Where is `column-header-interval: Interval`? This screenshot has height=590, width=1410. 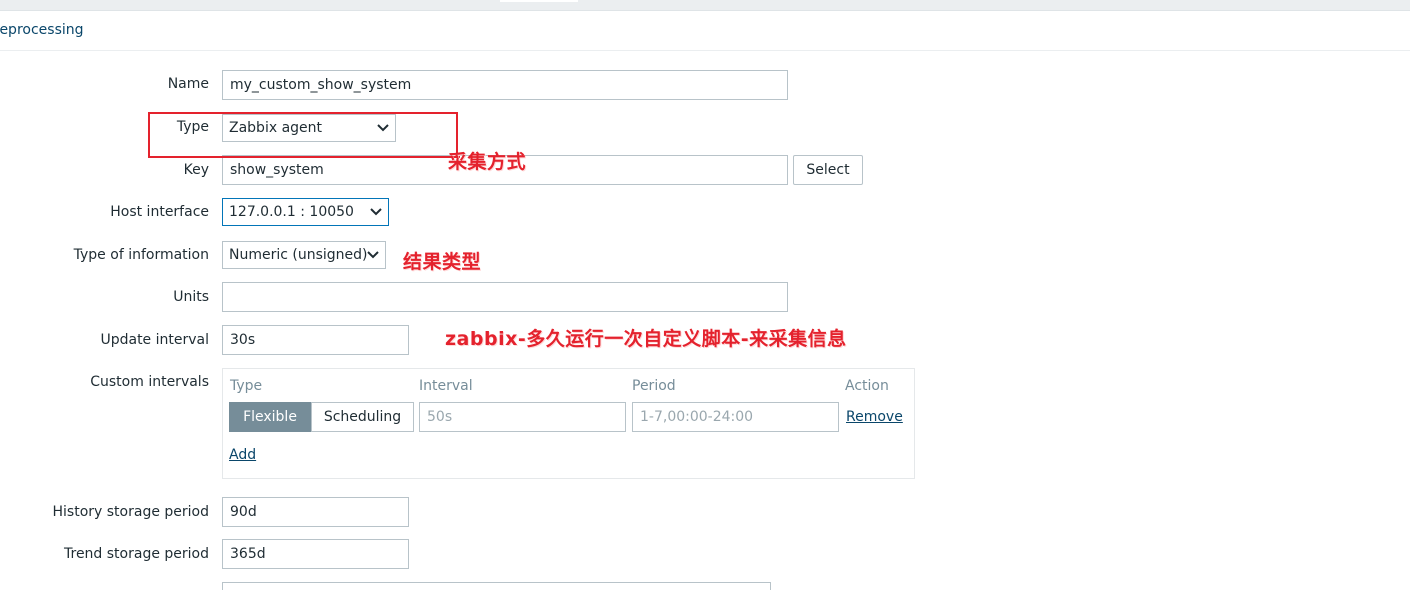 column-header-interval: Interval is located at coordinates (446, 386).